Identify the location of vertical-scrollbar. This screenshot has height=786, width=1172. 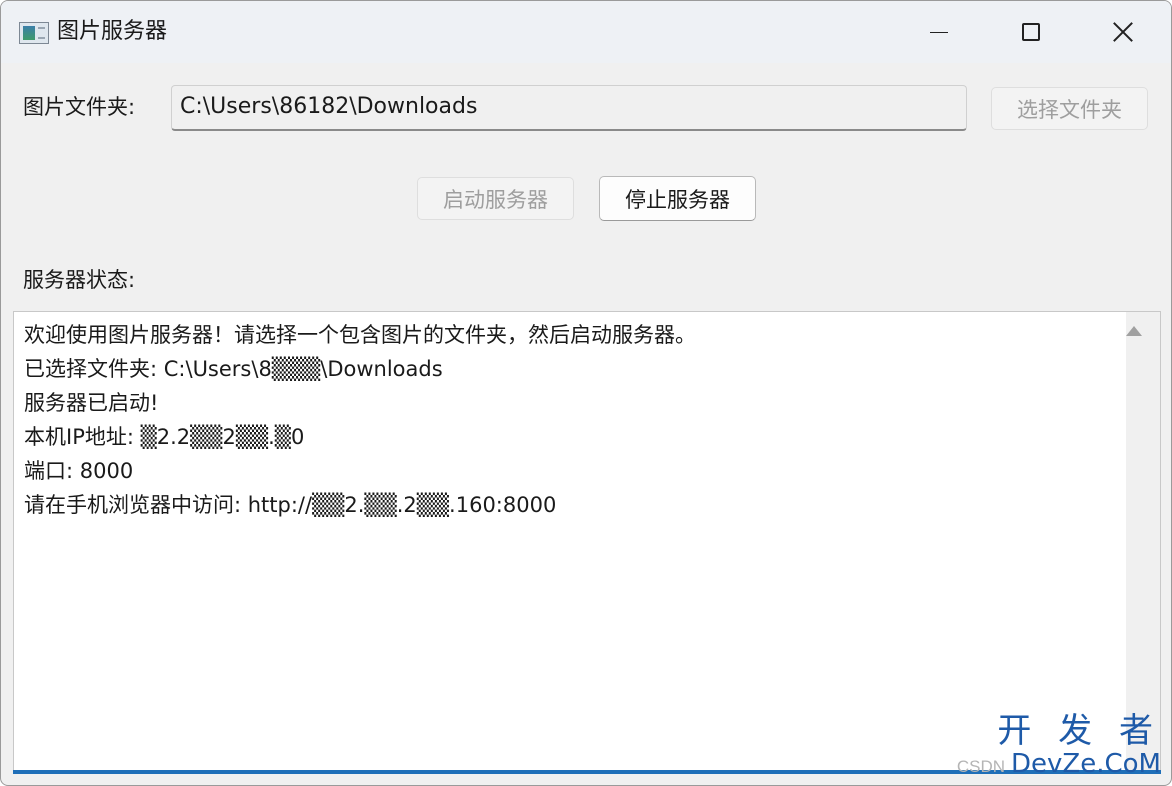
(1143, 542).